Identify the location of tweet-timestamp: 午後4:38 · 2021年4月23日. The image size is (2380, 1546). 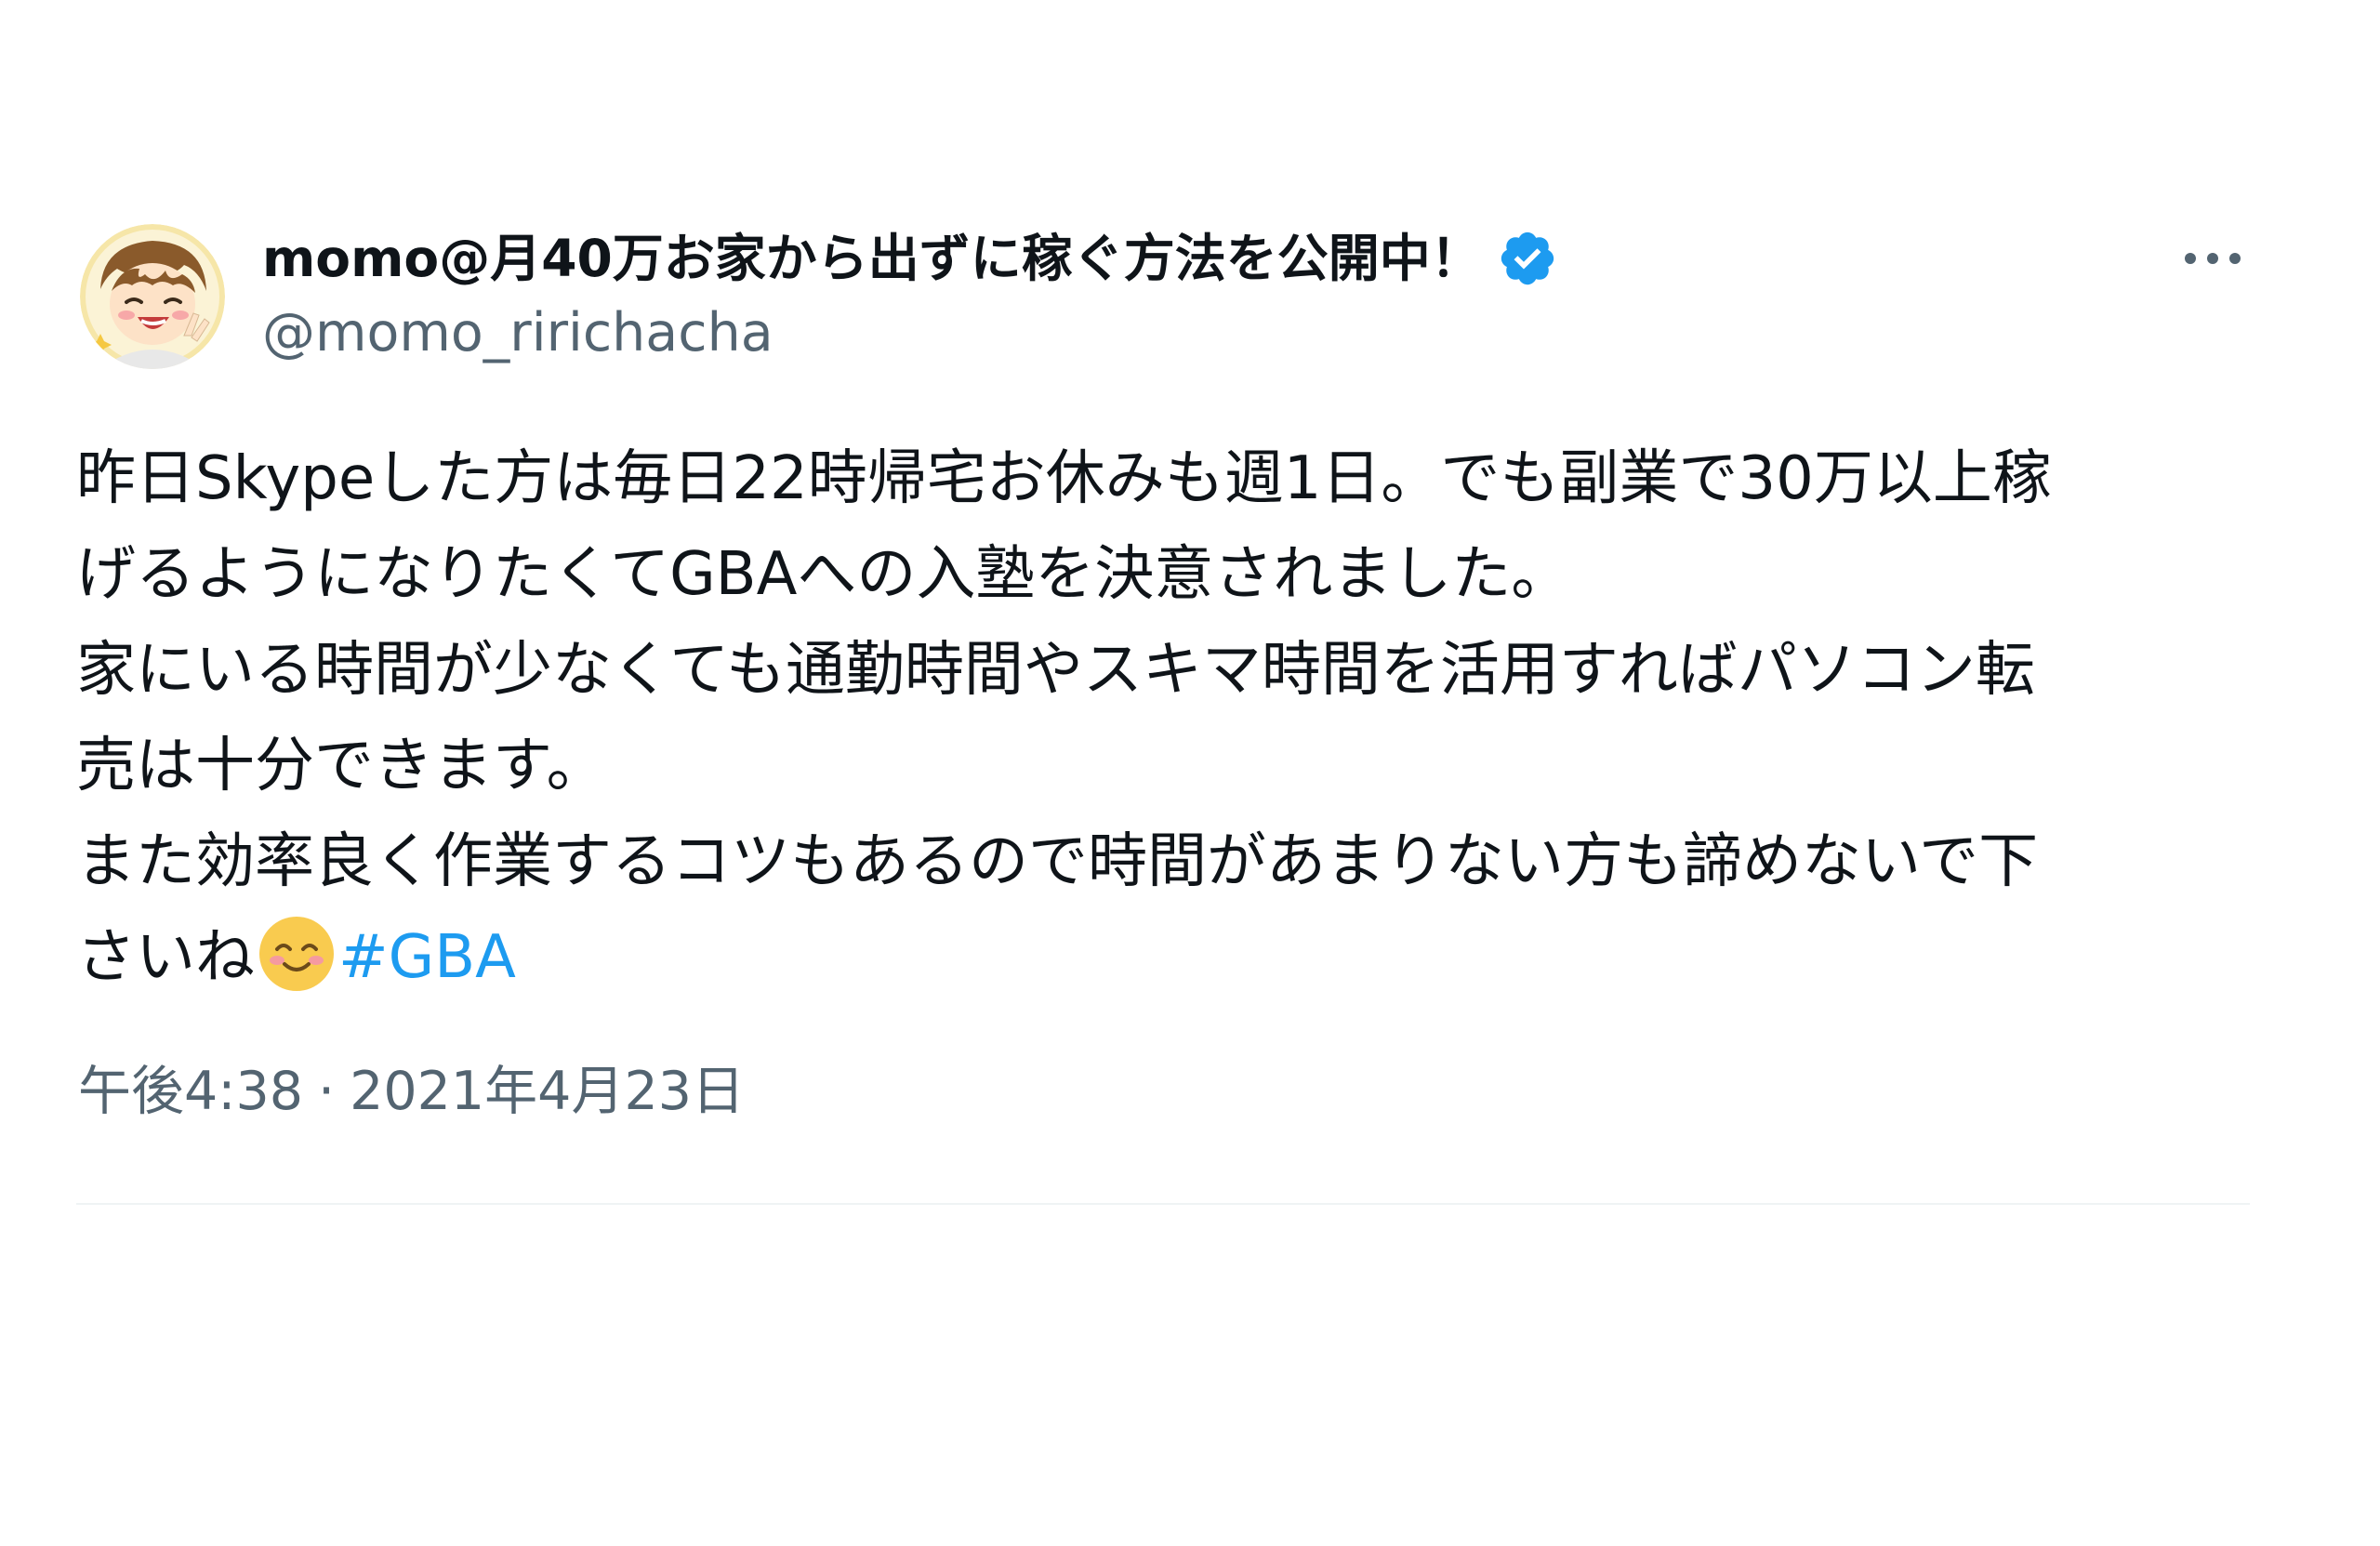
(411, 1091).